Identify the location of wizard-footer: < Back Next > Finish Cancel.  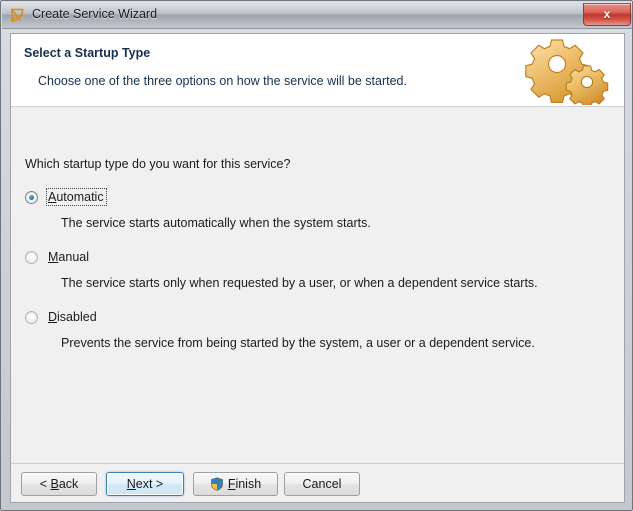
(317, 482).